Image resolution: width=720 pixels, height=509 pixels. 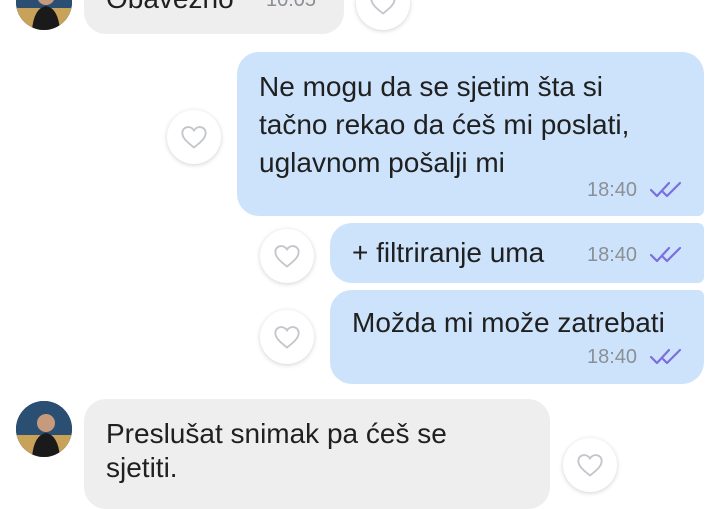 I want to click on message-text: Obavezno, so click(x=170, y=9).